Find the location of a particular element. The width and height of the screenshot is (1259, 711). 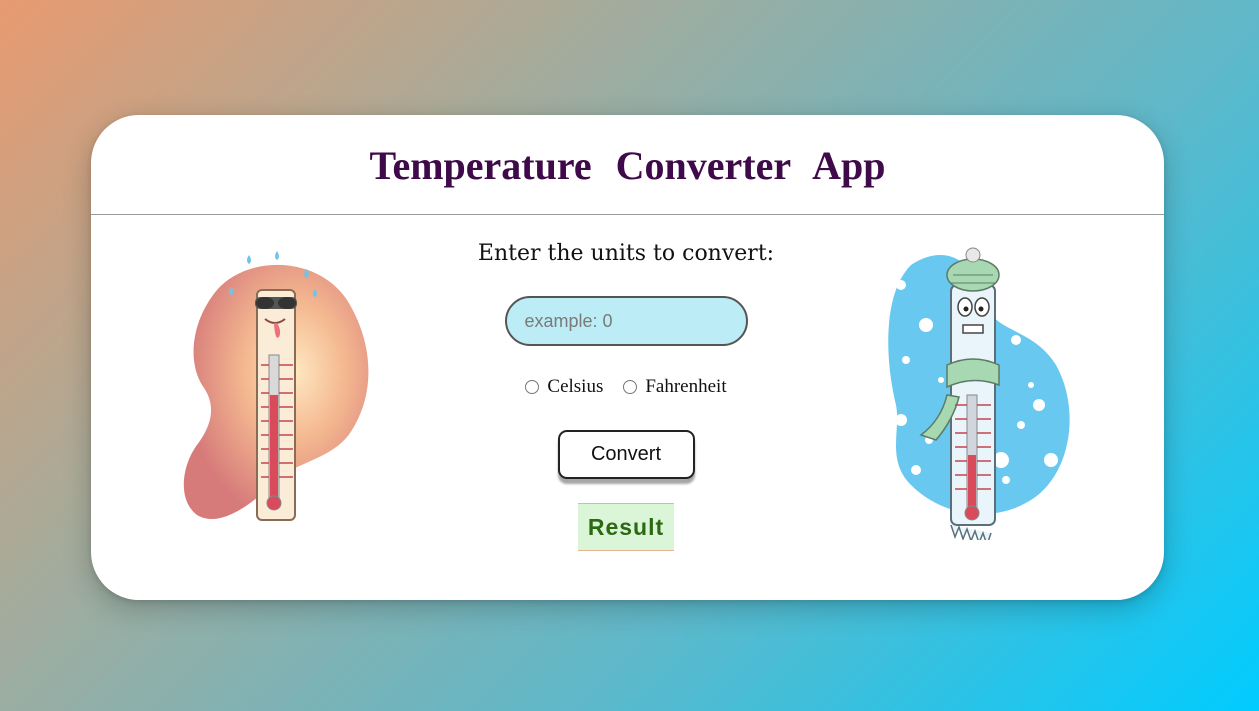

temperature-input is located at coordinates (626, 321).